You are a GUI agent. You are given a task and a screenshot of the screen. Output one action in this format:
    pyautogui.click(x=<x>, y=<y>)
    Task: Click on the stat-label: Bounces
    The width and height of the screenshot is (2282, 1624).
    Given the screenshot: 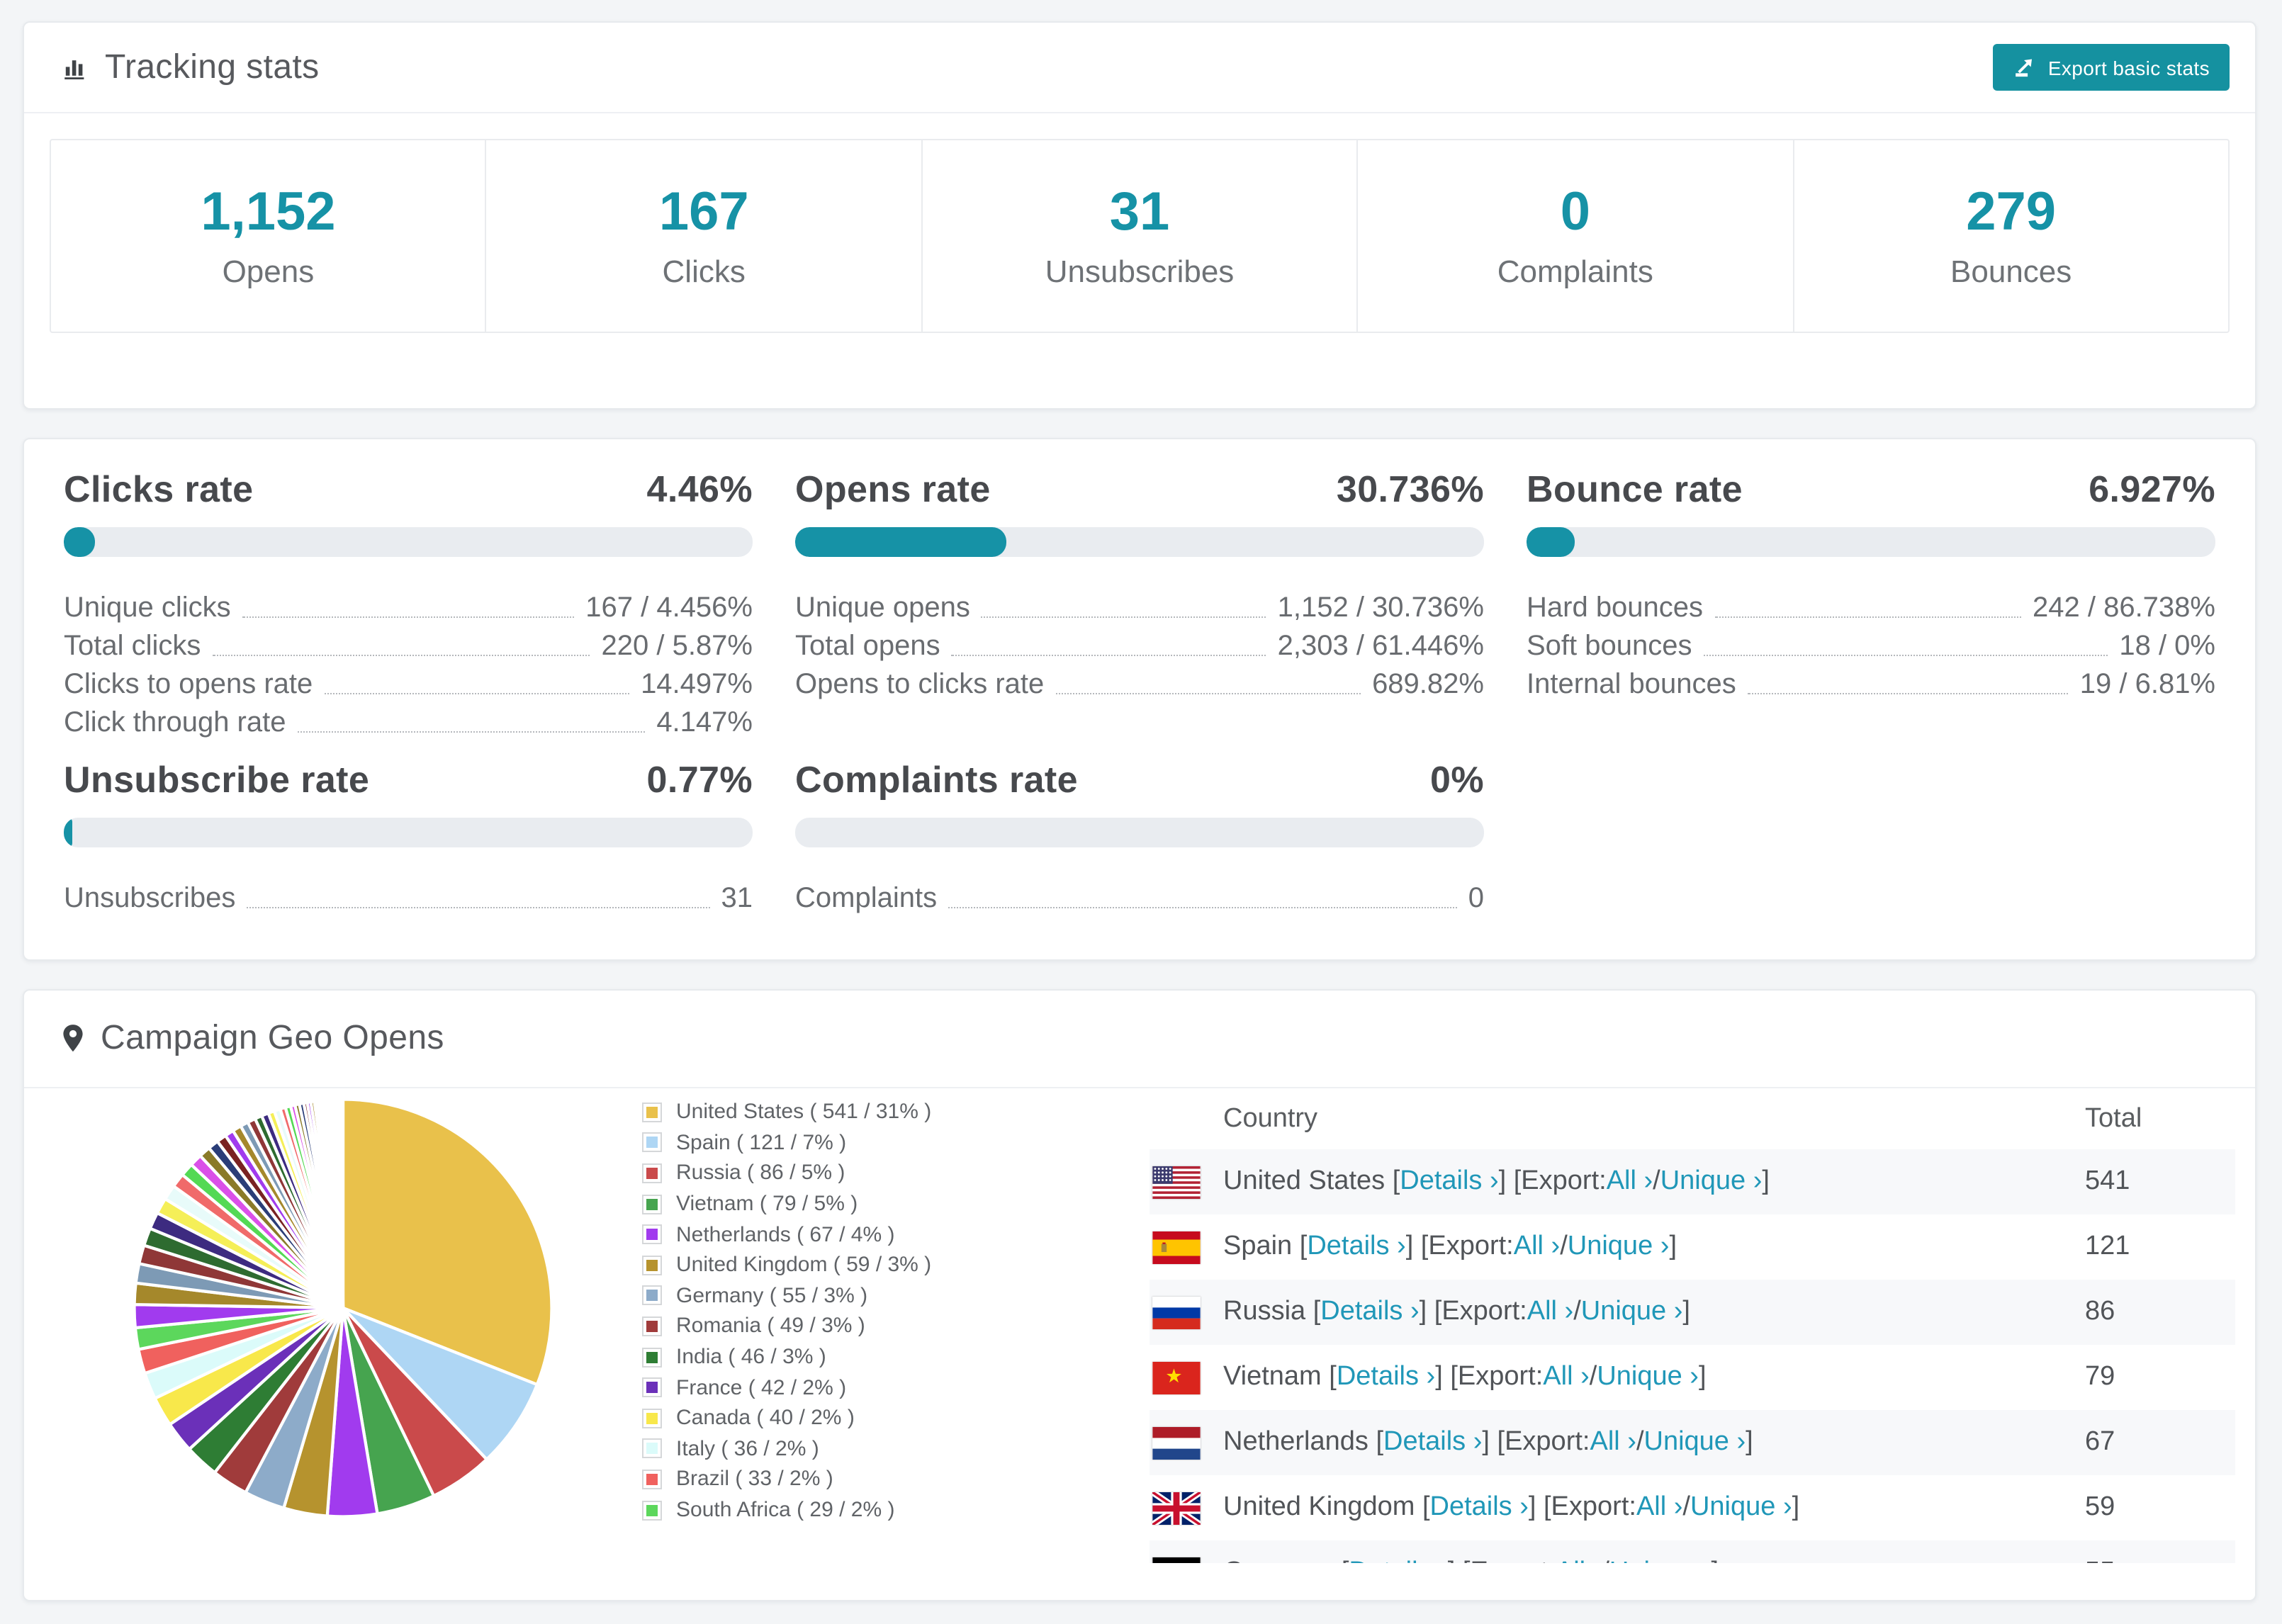 What is the action you would take?
    pyautogui.click(x=2011, y=270)
    